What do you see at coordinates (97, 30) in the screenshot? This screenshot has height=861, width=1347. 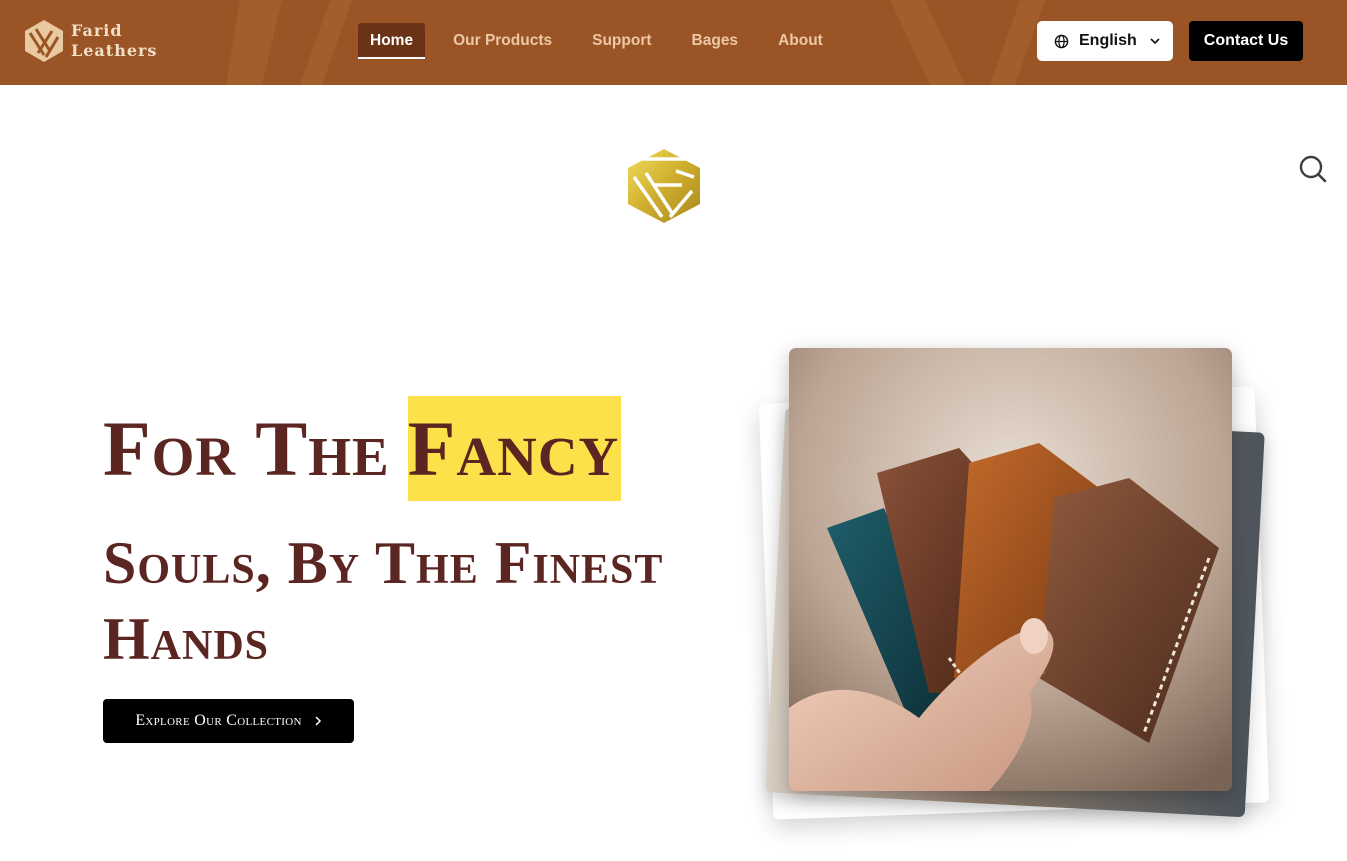 I see `brand-name-line1: Farid` at bounding box center [97, 30].